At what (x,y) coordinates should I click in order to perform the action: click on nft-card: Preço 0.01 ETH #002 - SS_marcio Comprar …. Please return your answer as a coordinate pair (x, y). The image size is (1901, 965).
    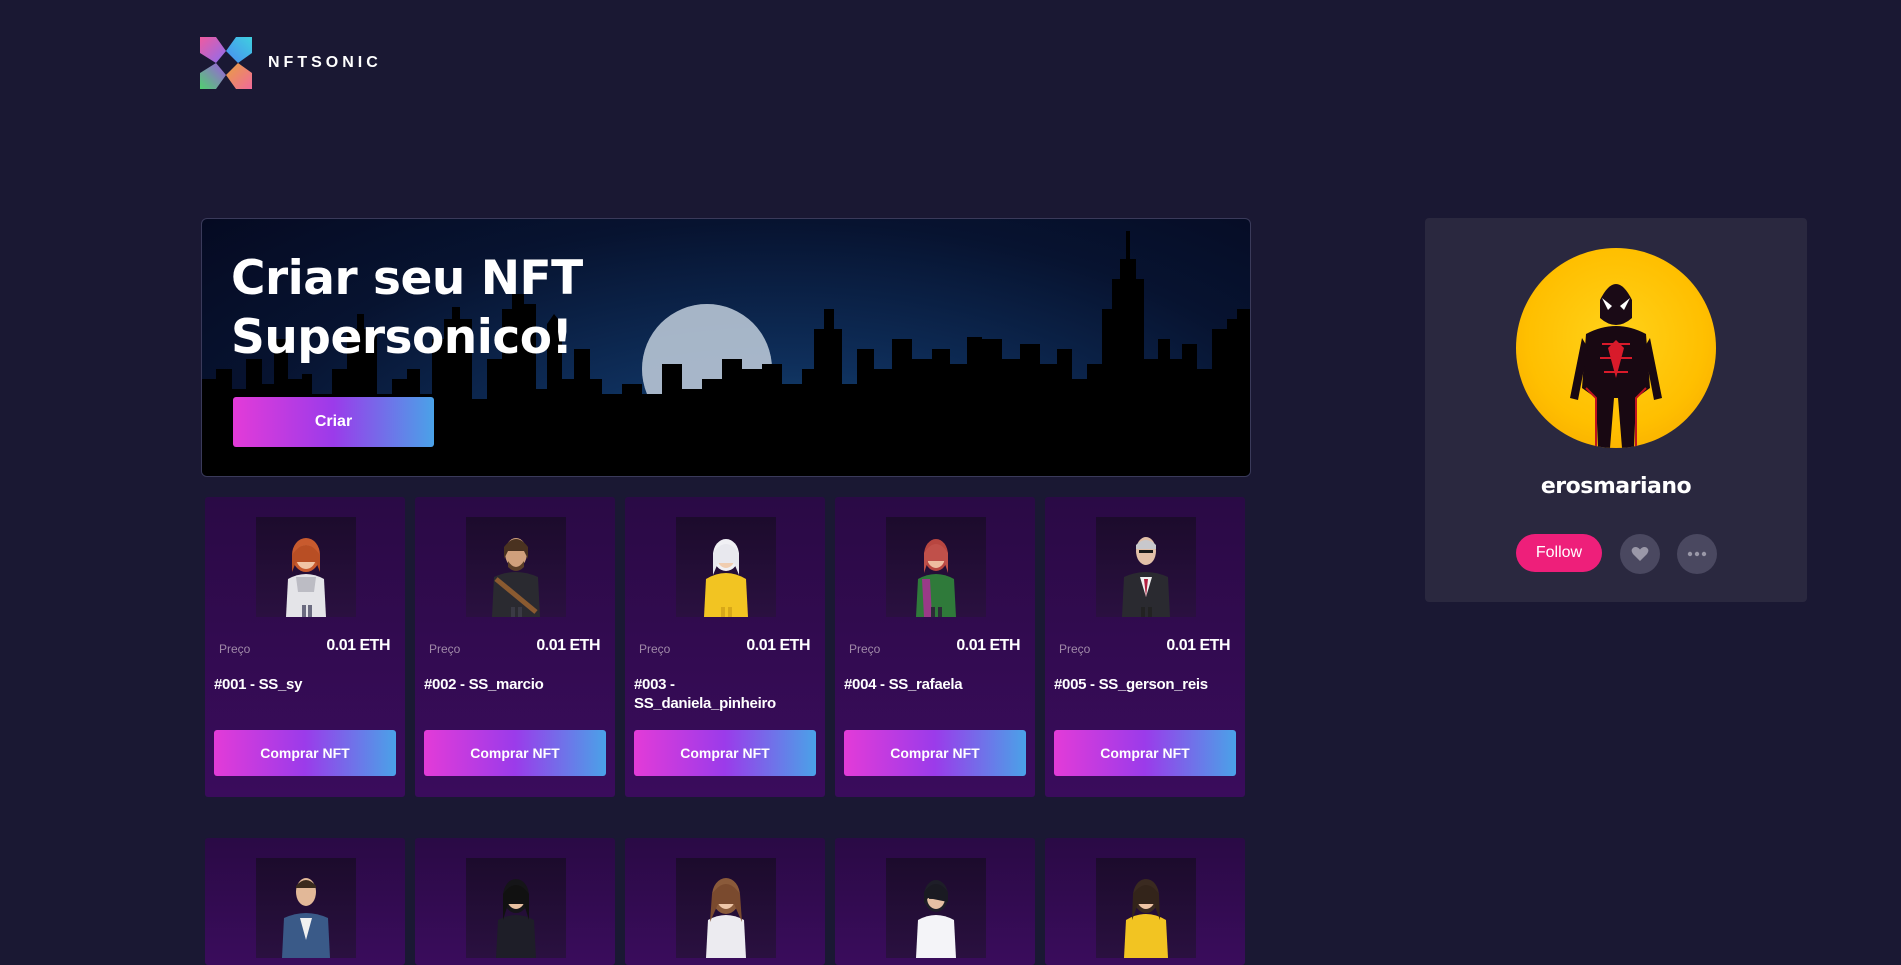
    Looking at the image, I should click on (515, 647).